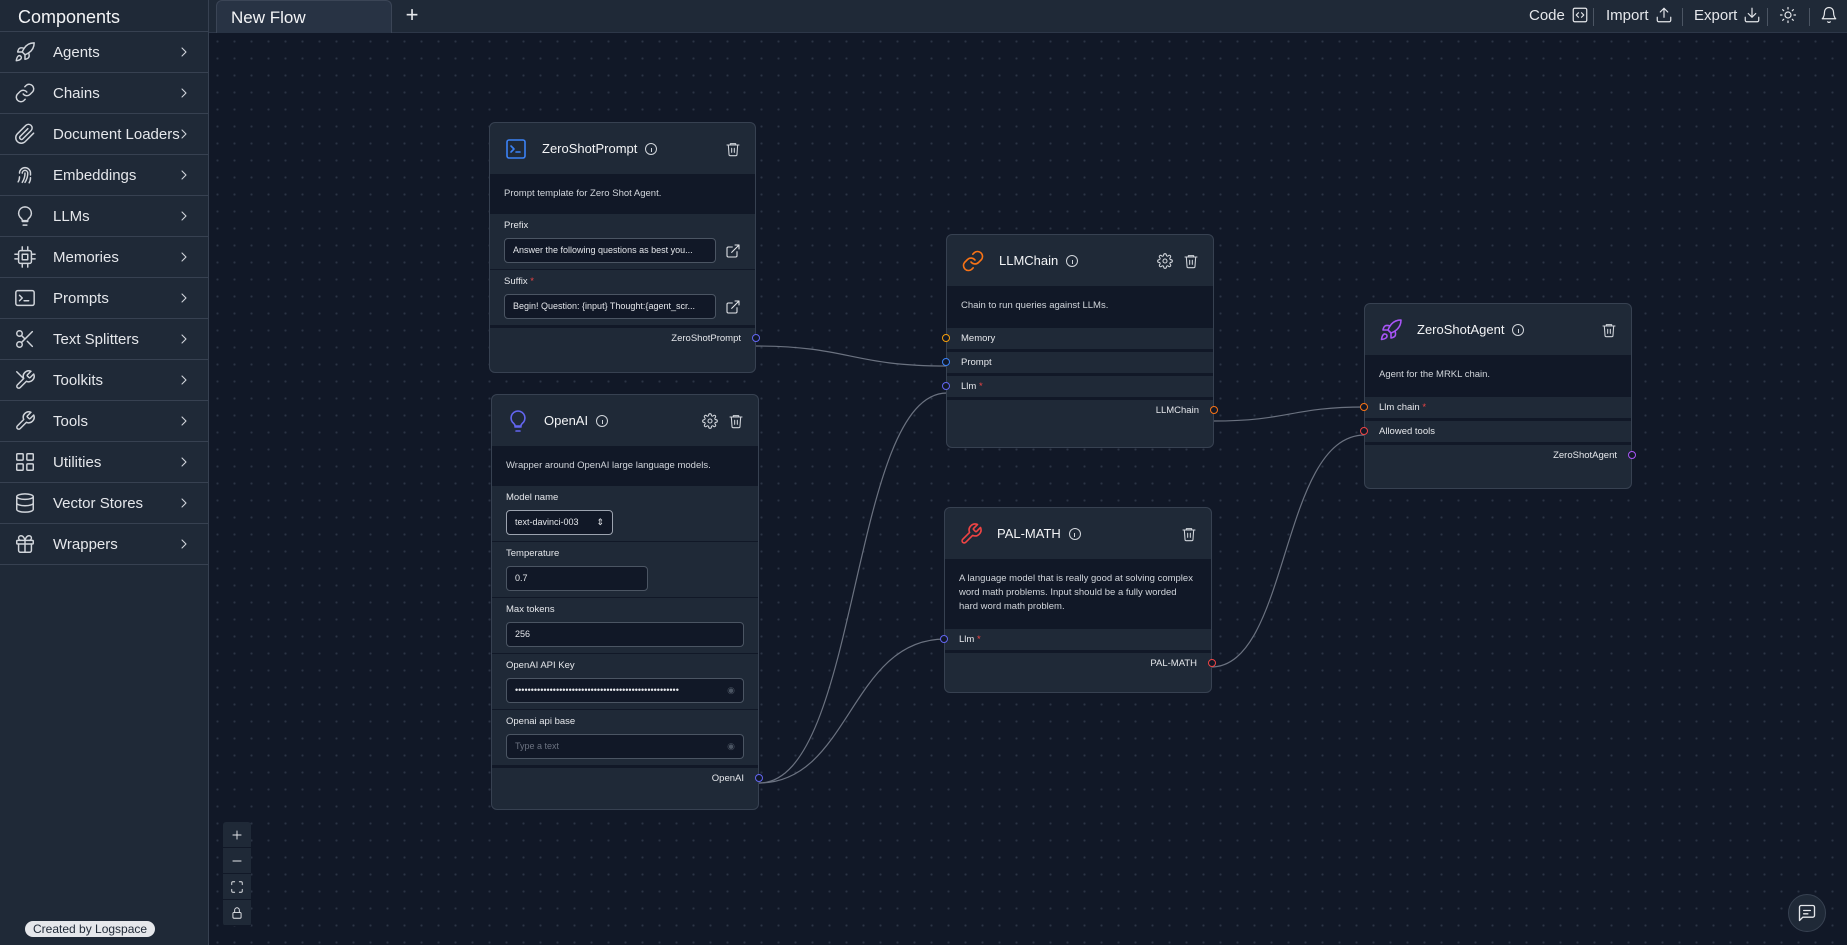 This screenshot has height=945, width=1847. I want to click on lock-icon, so click(237, 912).